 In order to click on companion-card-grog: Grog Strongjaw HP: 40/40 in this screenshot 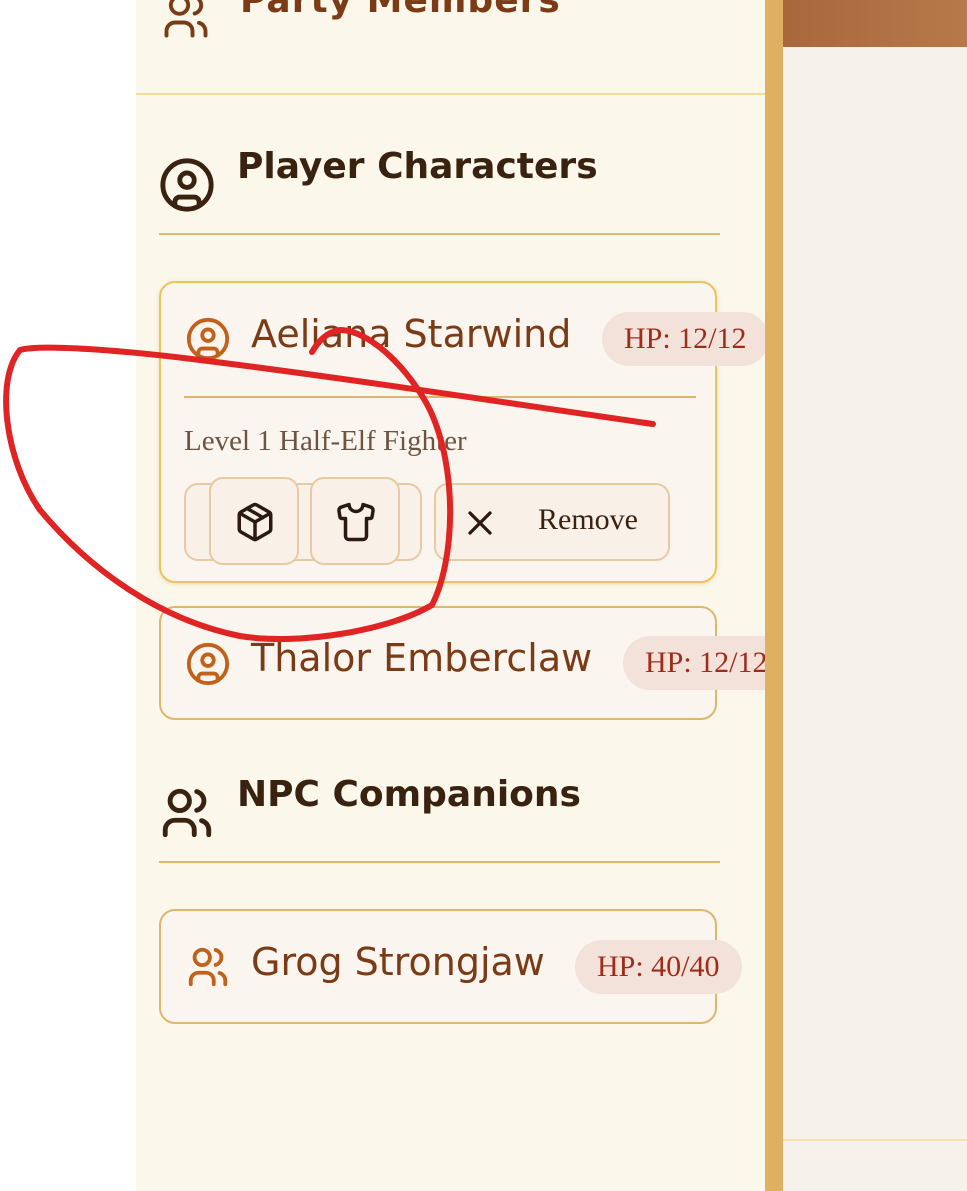, I will do `click(450, 966)`.